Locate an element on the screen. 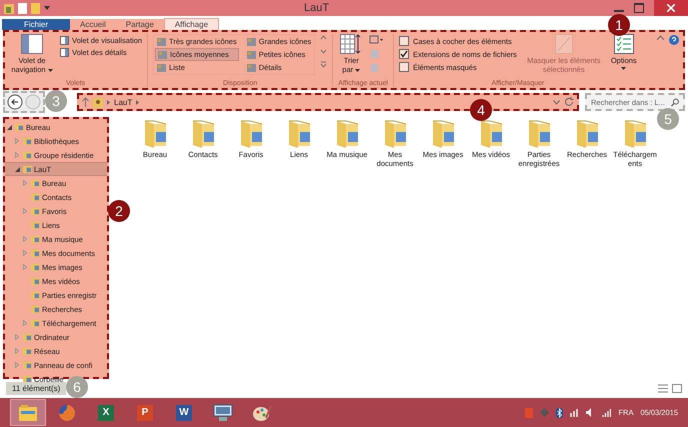 This screenshot has width=688, height=427. taskbar-app: P is located at coordinates (145, 412).